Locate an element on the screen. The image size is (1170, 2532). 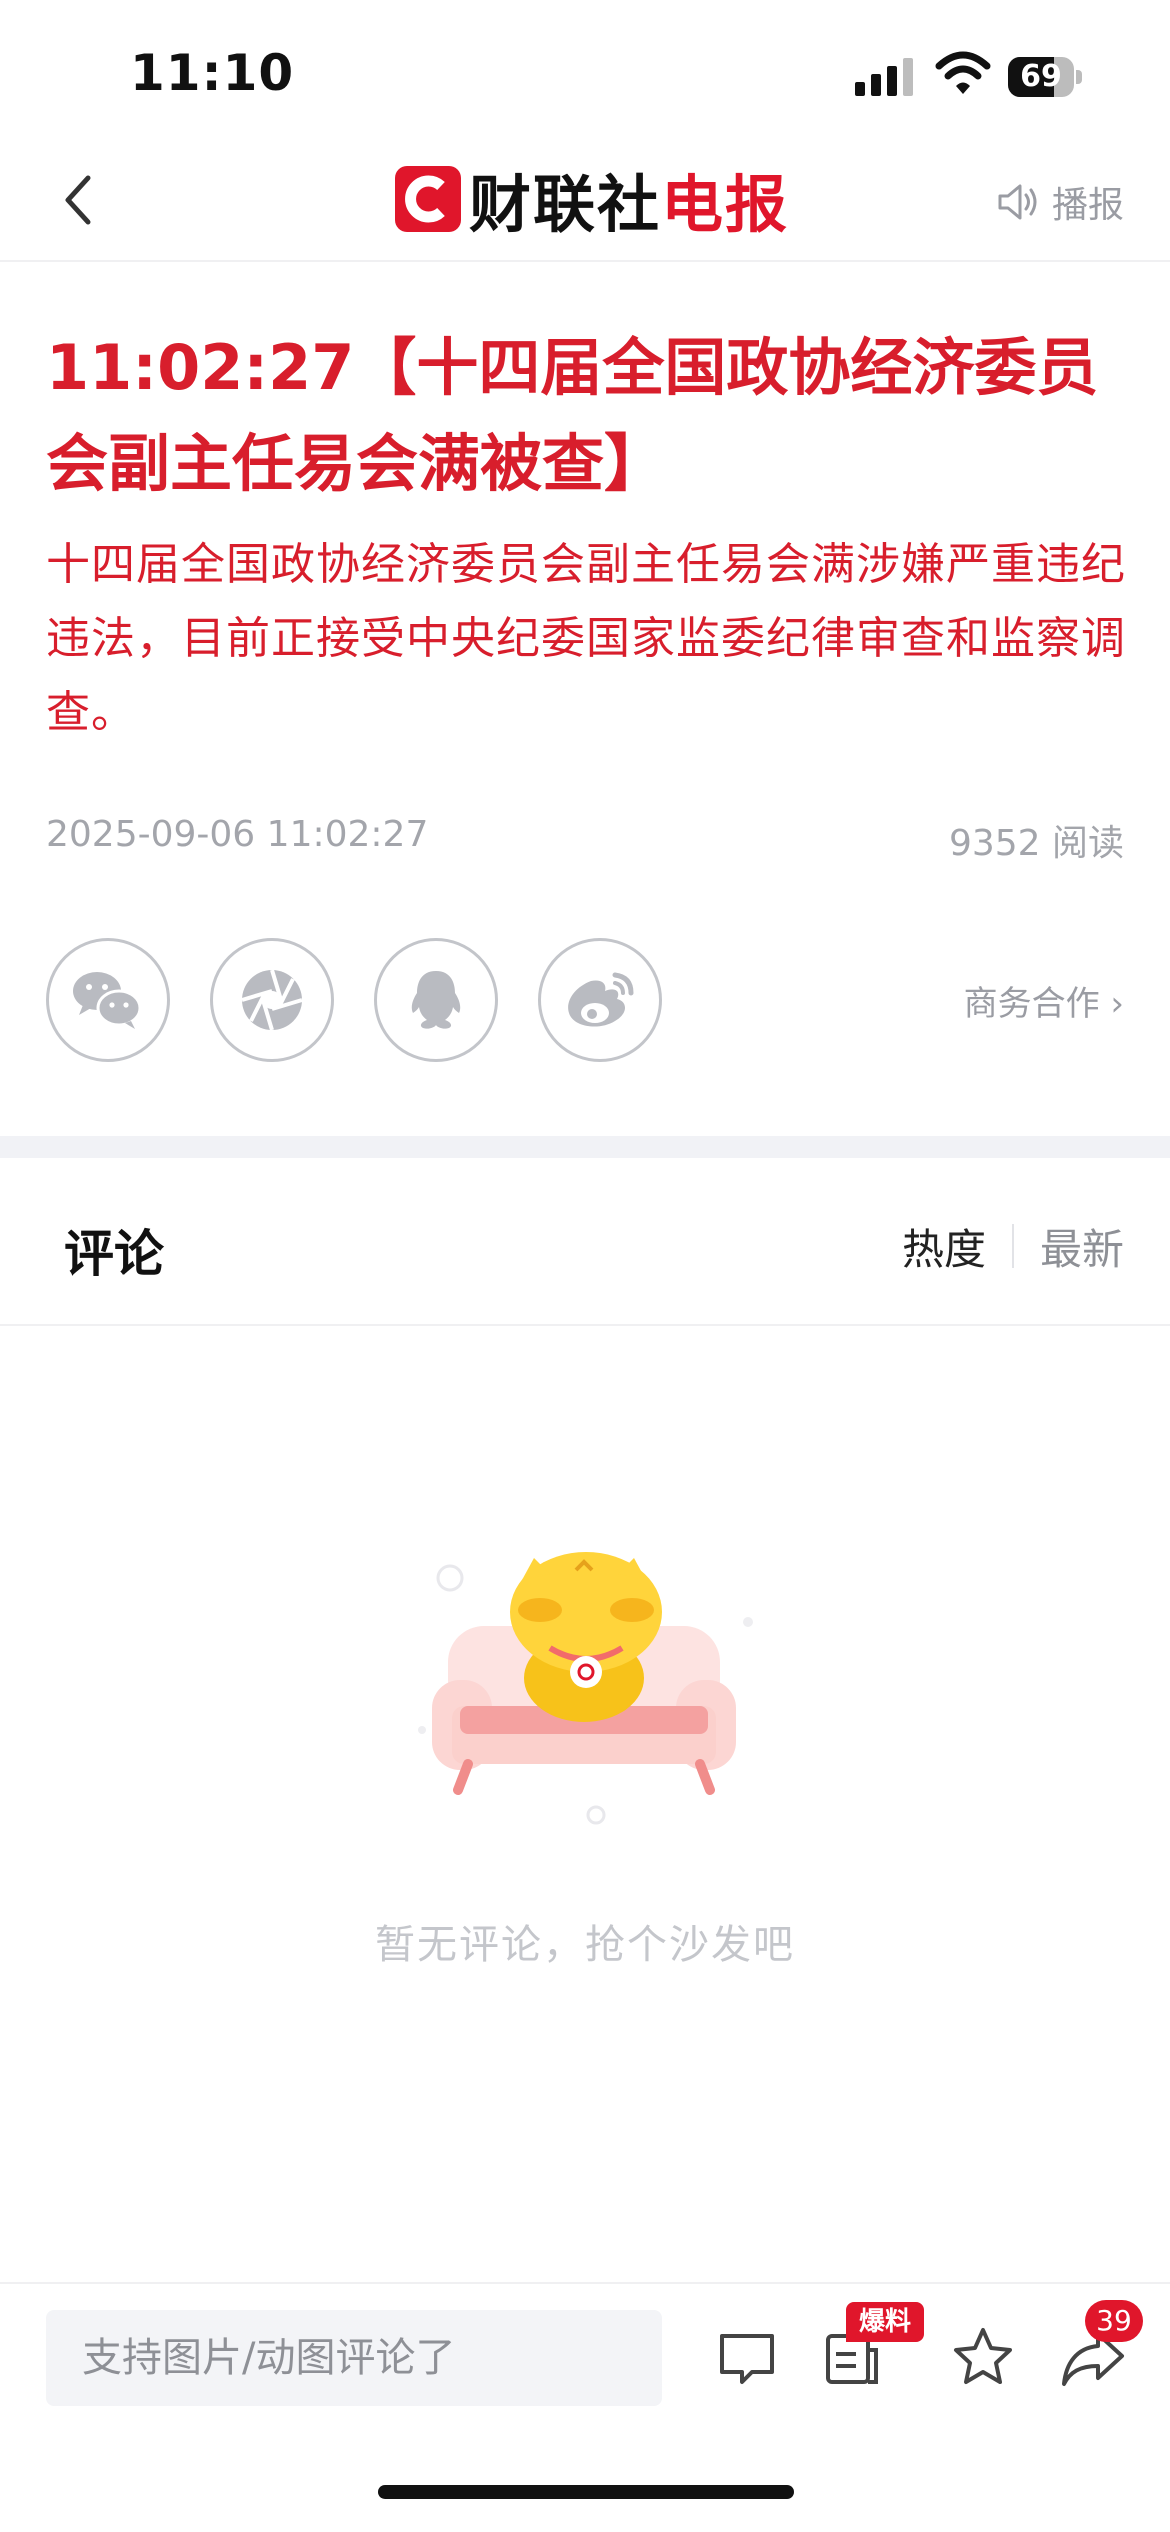
tab-hot: 热度 is located at coordinates (944, 1246).